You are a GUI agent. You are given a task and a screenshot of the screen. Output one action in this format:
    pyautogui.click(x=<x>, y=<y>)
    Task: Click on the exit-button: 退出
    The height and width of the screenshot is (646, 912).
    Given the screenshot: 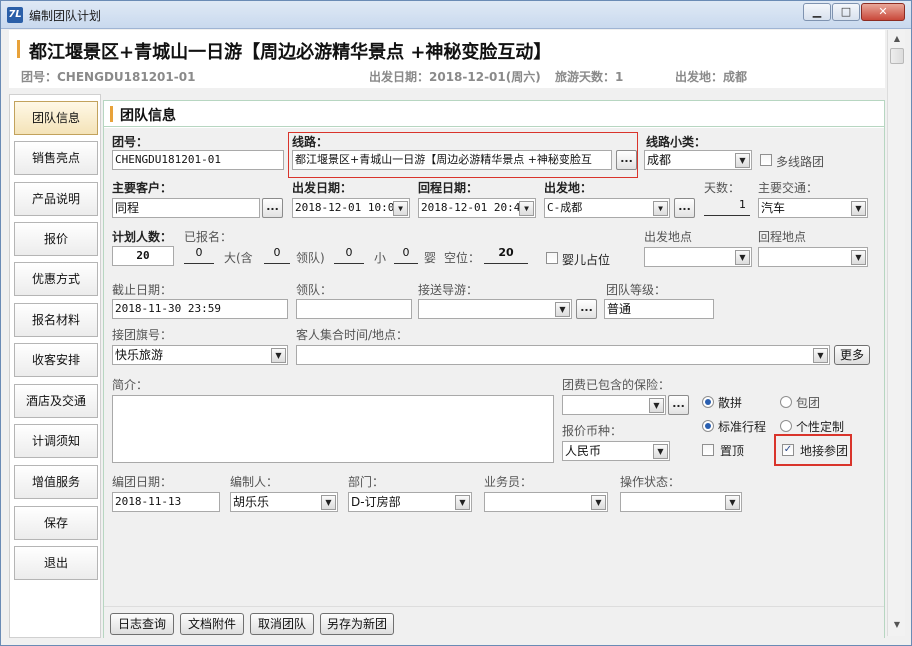 What is the action you would take?
    pyautogui.click(x=56, y=563)
    